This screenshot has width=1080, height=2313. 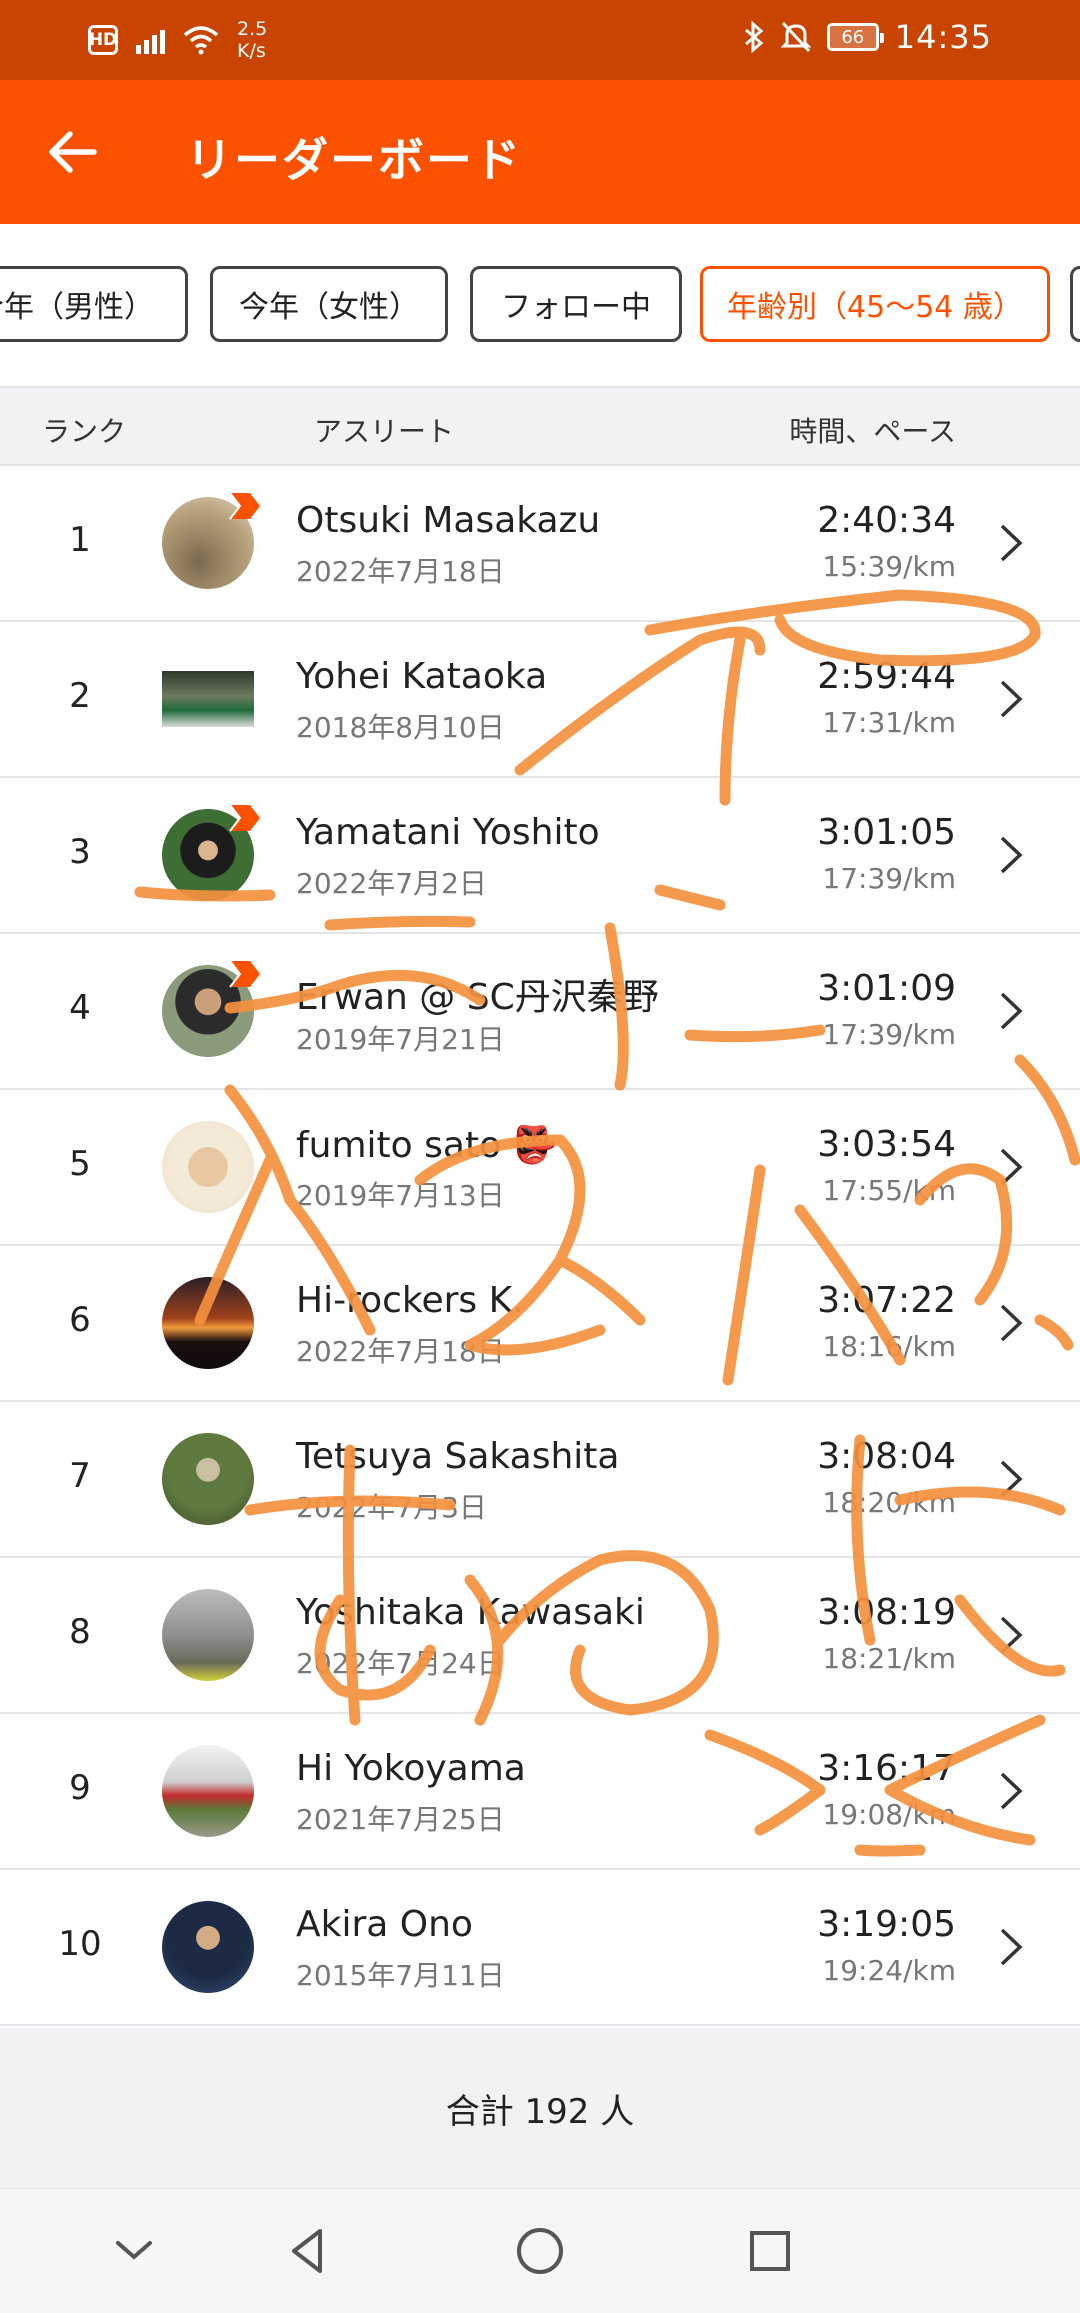 I want to click on athlete-name: fumito sato 👺, so click(x=427, y=1145).